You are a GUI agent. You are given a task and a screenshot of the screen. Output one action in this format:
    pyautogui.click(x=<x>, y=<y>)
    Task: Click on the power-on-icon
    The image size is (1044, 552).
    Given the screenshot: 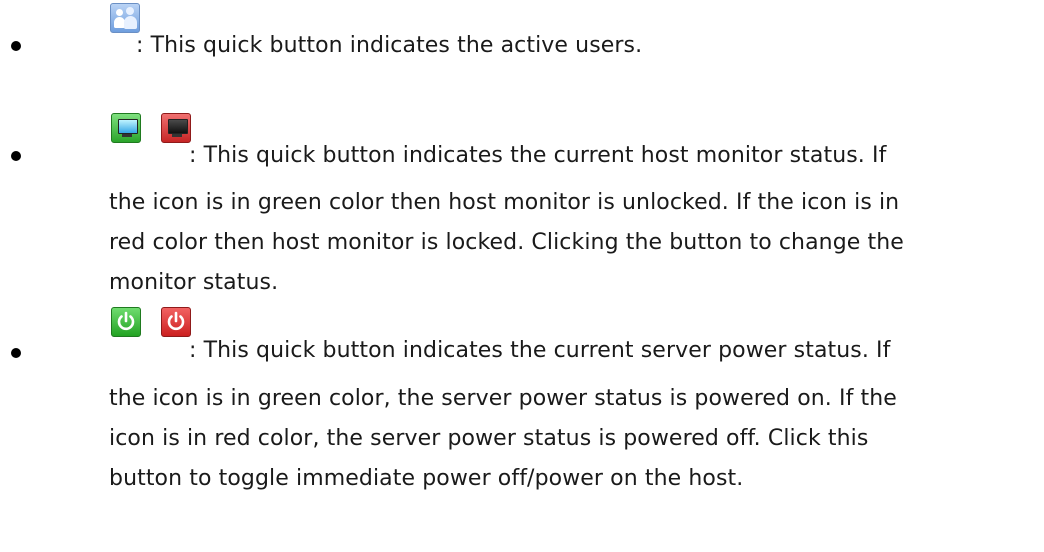 What is the action you would take?
    pyautogui.click(x=126, y=322)
    